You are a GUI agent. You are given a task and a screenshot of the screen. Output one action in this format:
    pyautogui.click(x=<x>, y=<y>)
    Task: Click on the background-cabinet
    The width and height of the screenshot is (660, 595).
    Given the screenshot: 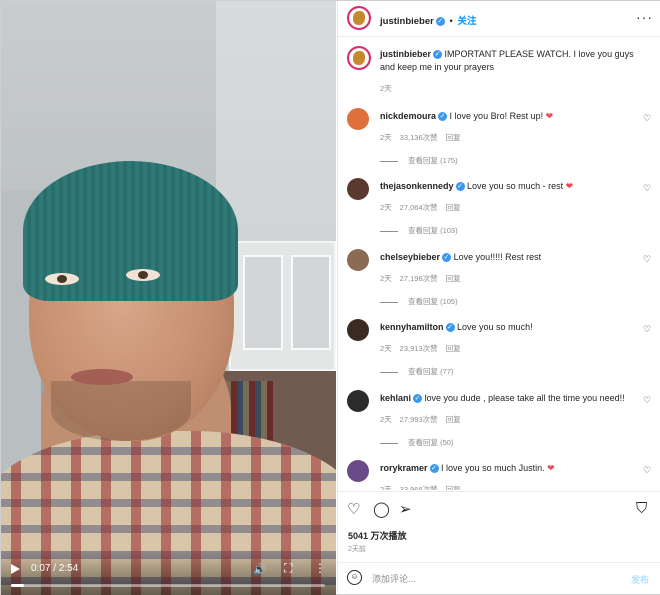 What is the action you would take?
    pyautogui.click(x=282, y=306)
    